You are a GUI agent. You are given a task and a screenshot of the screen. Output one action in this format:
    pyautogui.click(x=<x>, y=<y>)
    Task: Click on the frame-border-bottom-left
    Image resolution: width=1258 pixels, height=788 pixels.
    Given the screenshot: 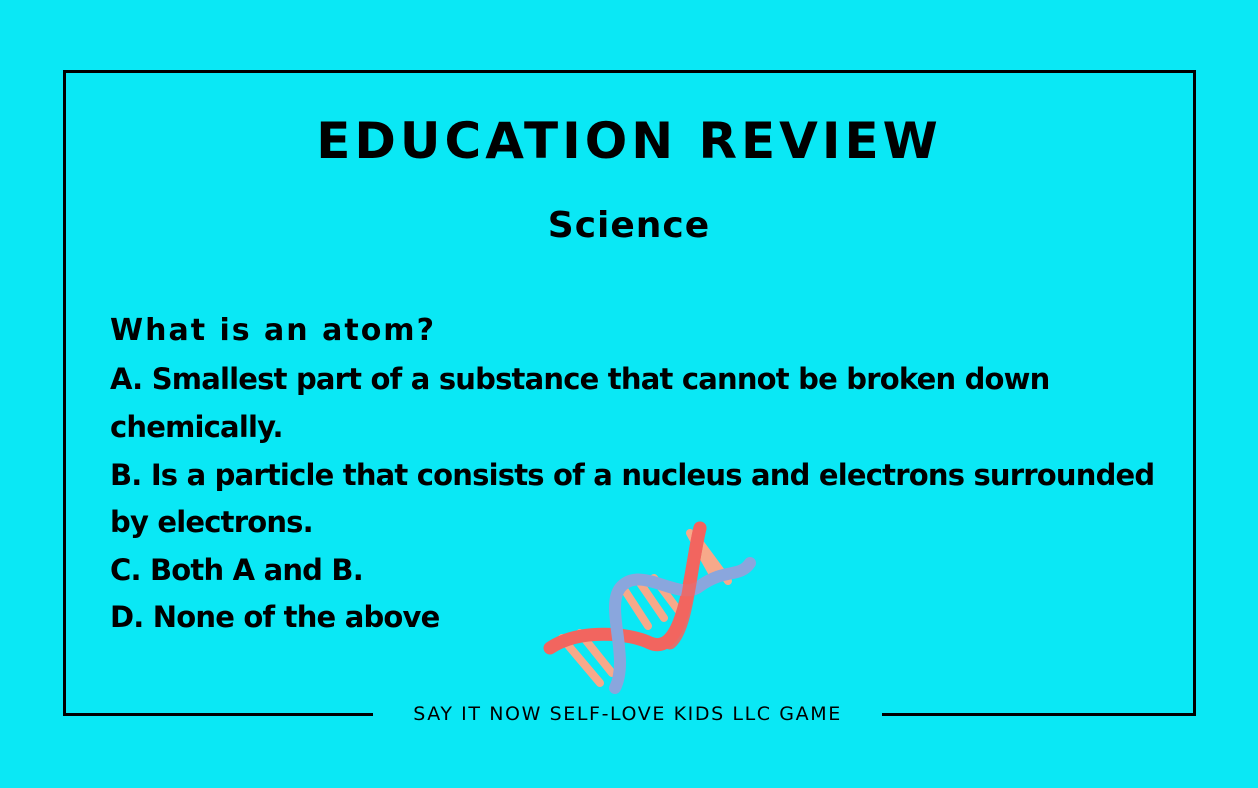 What is the action you would take?
    pyautogui.click(x=218, y=714)
    